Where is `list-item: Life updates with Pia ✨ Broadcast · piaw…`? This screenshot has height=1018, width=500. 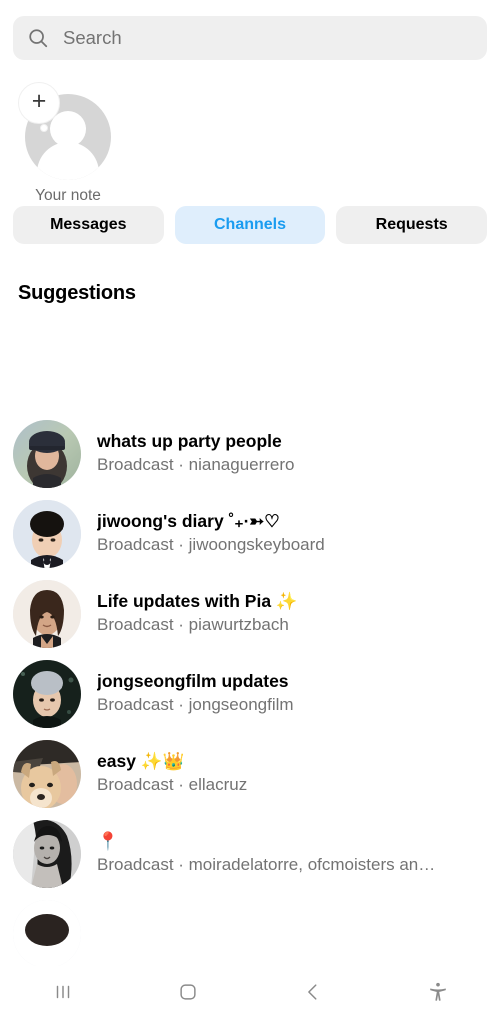
list-item: Life updates with Pia ✨ Broadcast · piaw… is located at coordinates (250, 614).